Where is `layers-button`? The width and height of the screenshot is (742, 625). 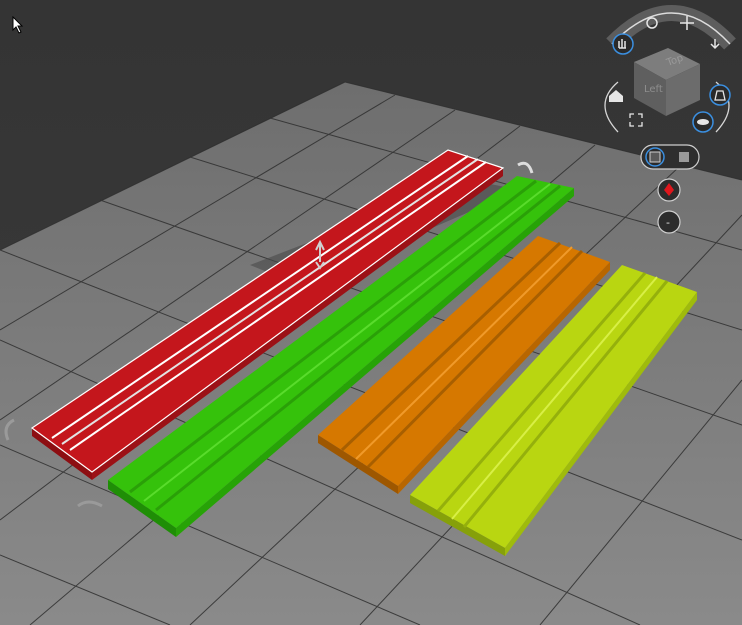 layers-button is located at coordinates (703, 122).